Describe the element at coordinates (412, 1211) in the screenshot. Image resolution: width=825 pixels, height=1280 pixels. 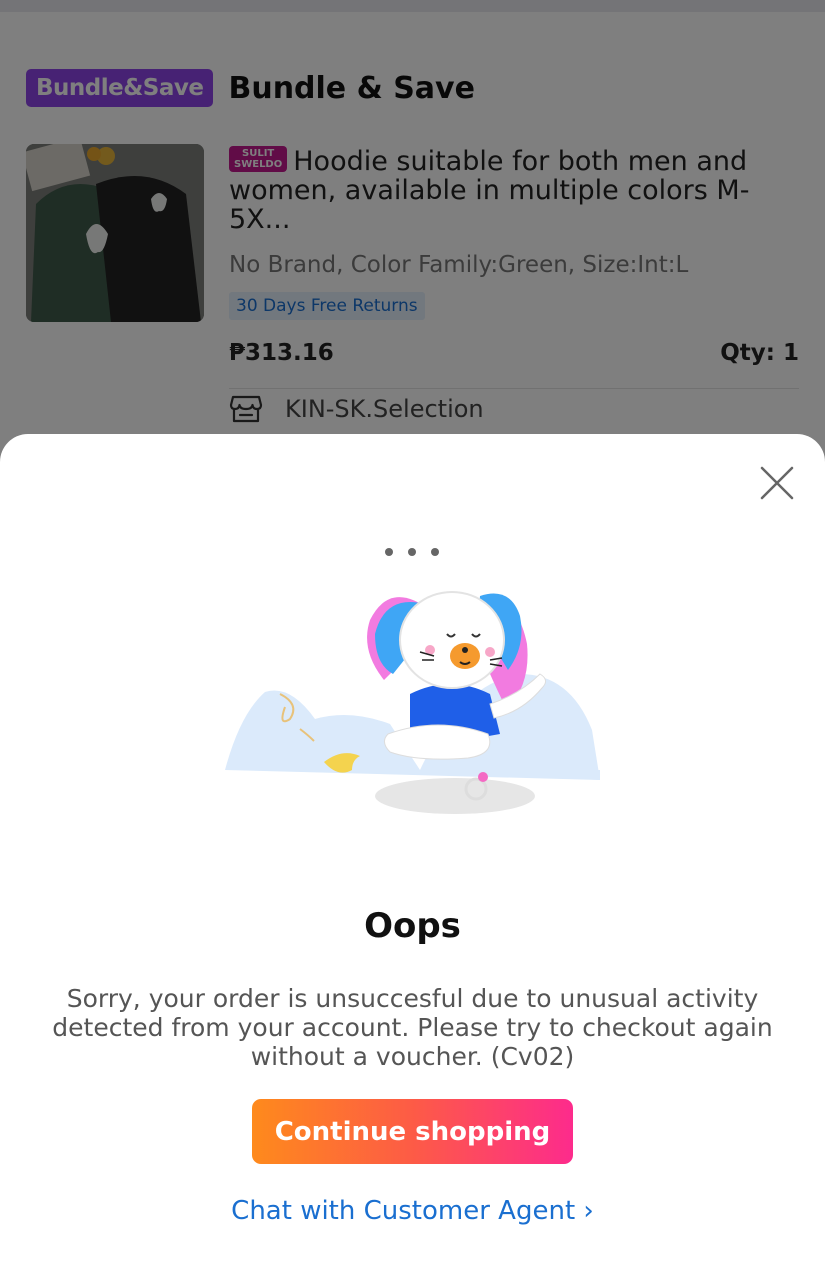
I see `chat-customer-agent-link: Chat with Customer Agent ›` at that location.